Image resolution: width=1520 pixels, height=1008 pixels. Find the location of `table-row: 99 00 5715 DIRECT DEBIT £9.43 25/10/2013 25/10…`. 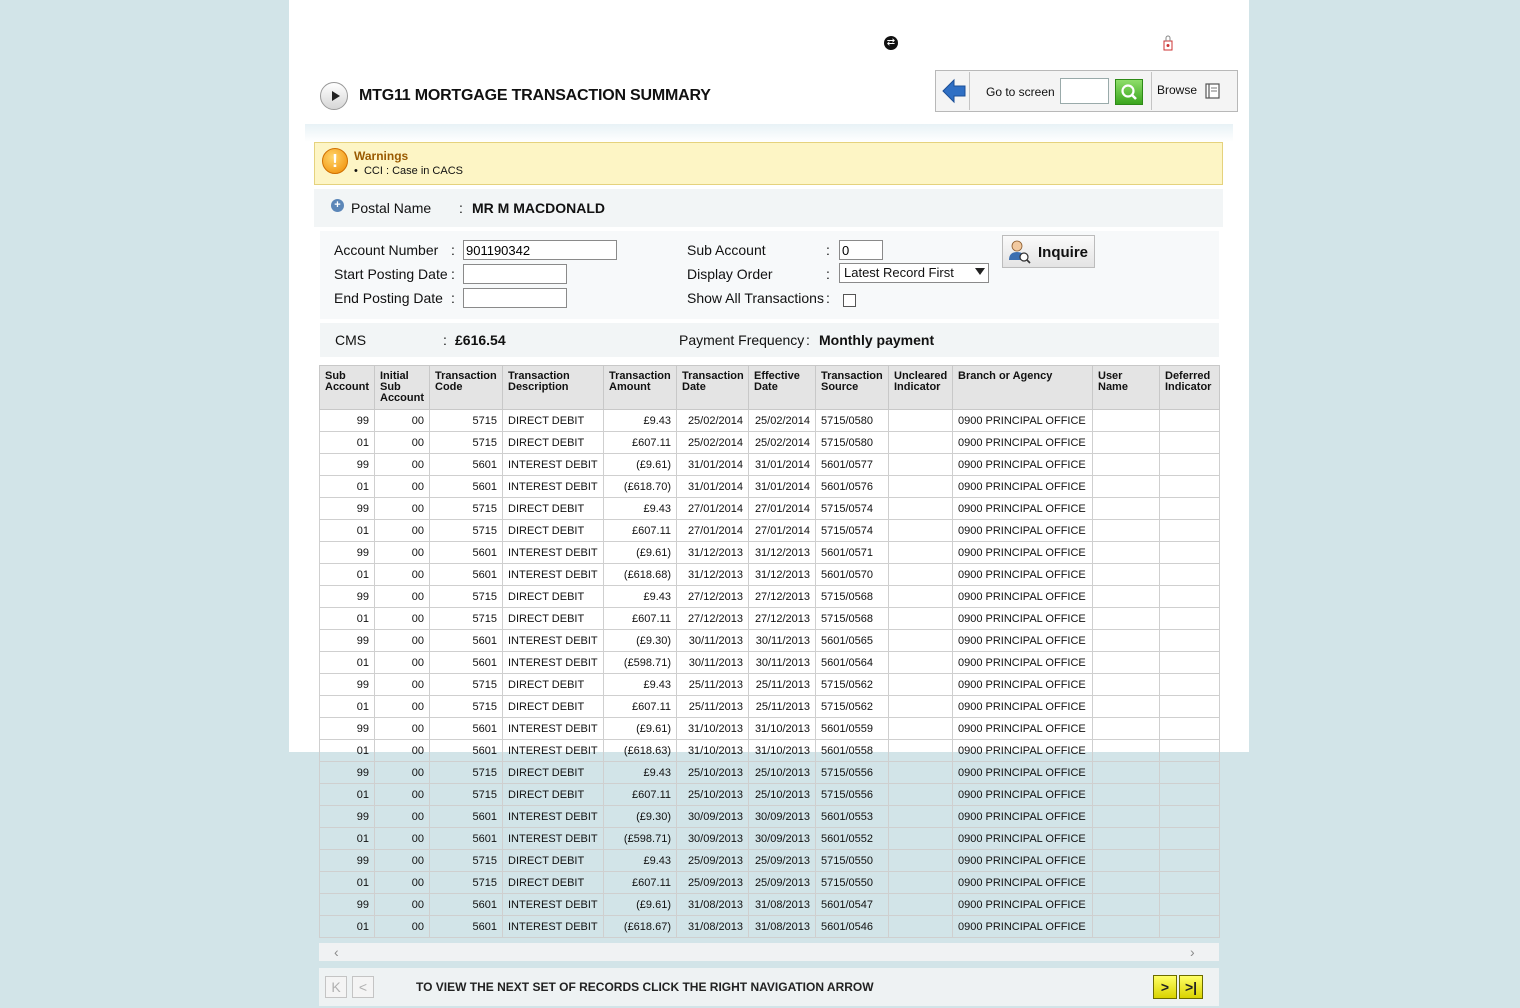

table-row: 99 00 5715 DIRECT DEBIT £9.43 25/10/2013 25/10… is located at coordinates (769, 772).